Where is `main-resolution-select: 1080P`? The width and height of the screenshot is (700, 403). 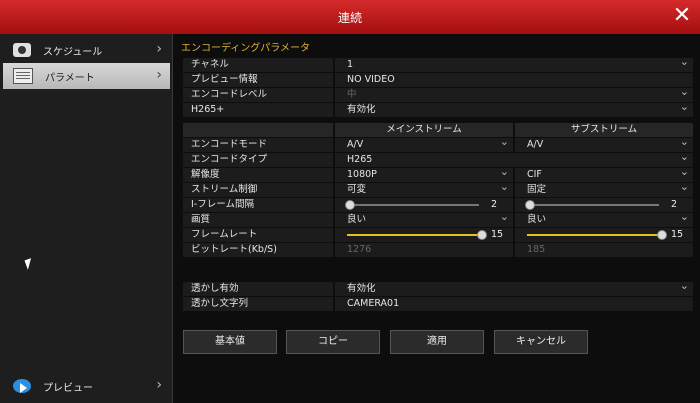
main-resolution-select: 1080P is located at coordinates (424, 173).